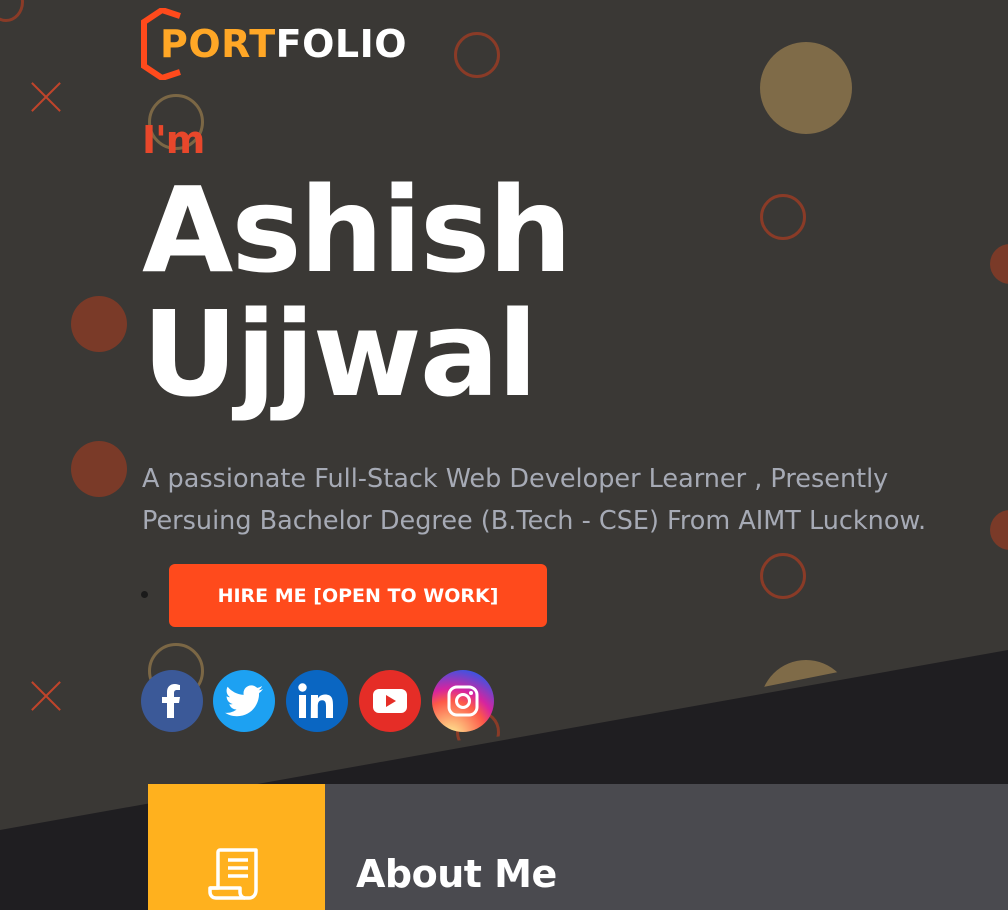 This screenshot has width=1008, height=910. What do you see at coordinates (456, 874) in the screenshot?
I see `about-title: About Me` at bounding box center [456, 874].